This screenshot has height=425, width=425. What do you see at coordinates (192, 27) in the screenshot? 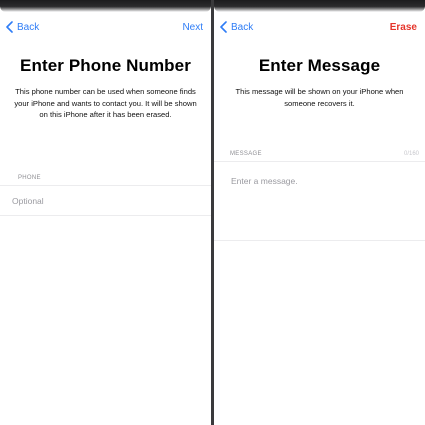
I see `next-button: Next` at bounding box center [192, 27].